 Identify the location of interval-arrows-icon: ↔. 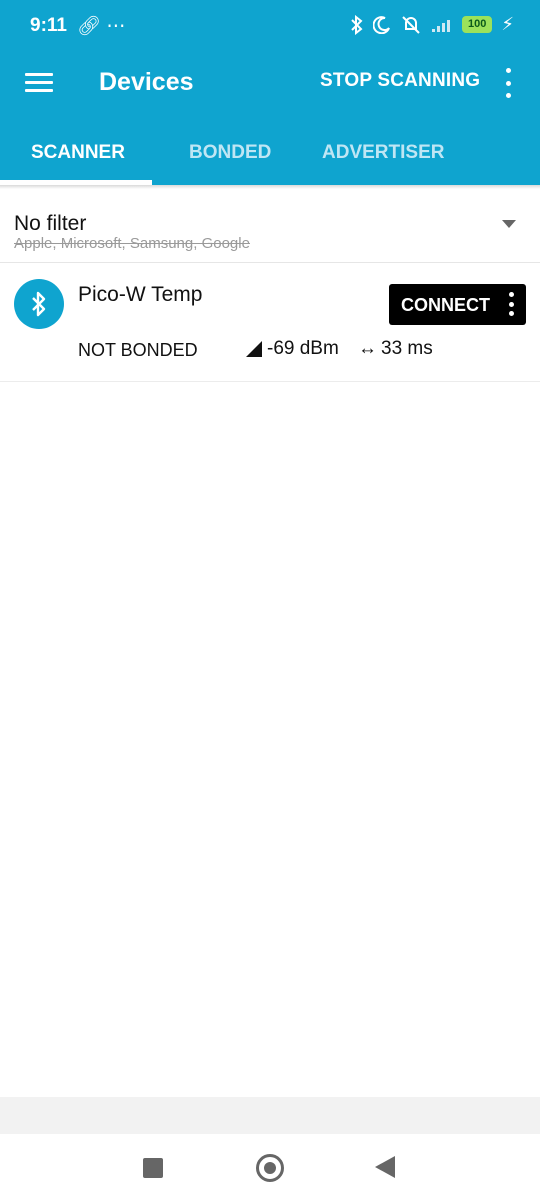
(367, 348).